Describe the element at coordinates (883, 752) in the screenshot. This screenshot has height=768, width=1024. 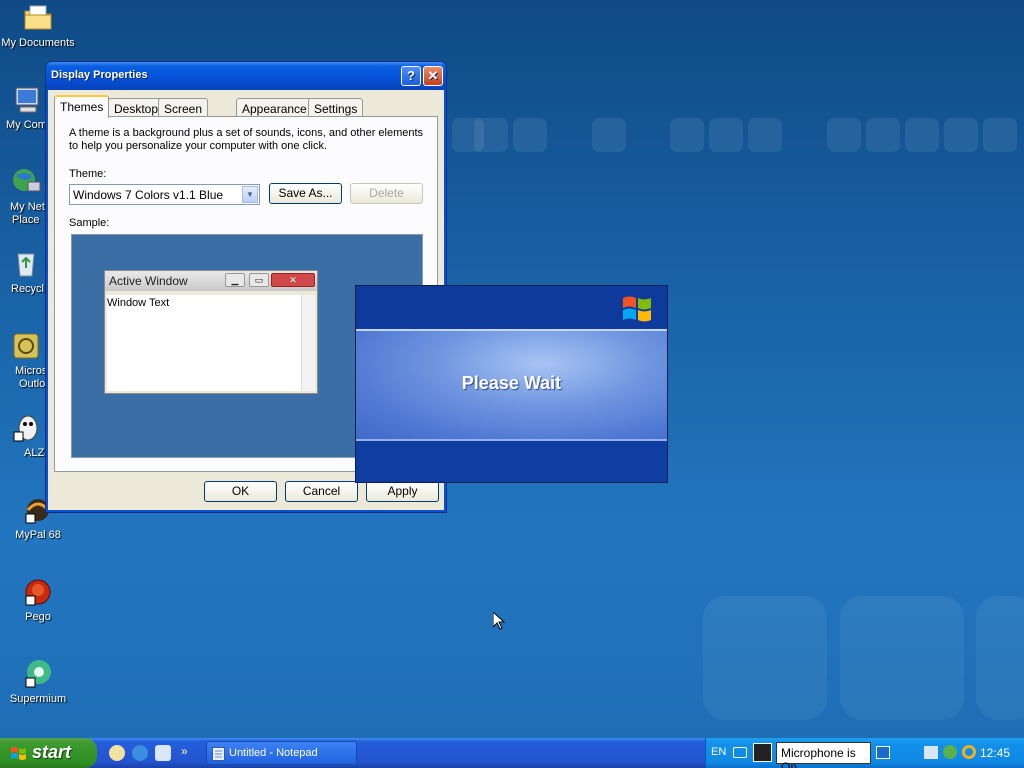
I see `speech-icon` at that location.